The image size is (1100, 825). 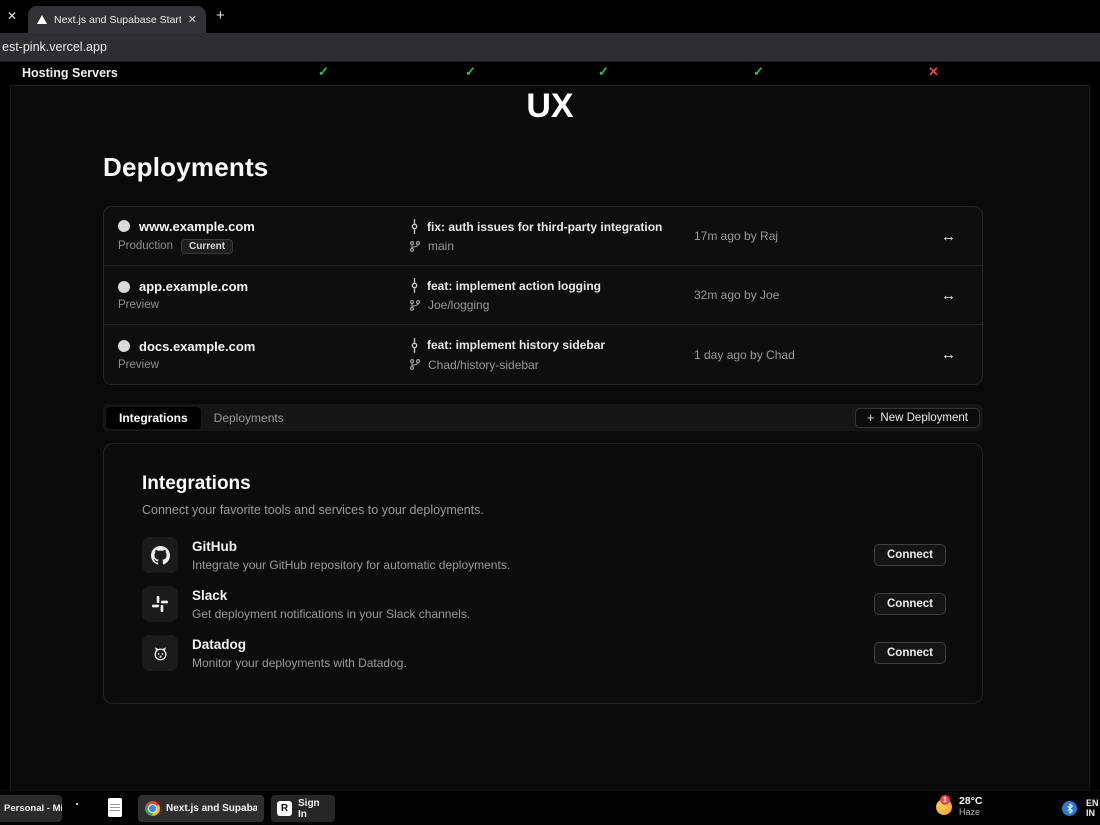 I want to click on new-tab-button: +, so click(x=220, y=15).